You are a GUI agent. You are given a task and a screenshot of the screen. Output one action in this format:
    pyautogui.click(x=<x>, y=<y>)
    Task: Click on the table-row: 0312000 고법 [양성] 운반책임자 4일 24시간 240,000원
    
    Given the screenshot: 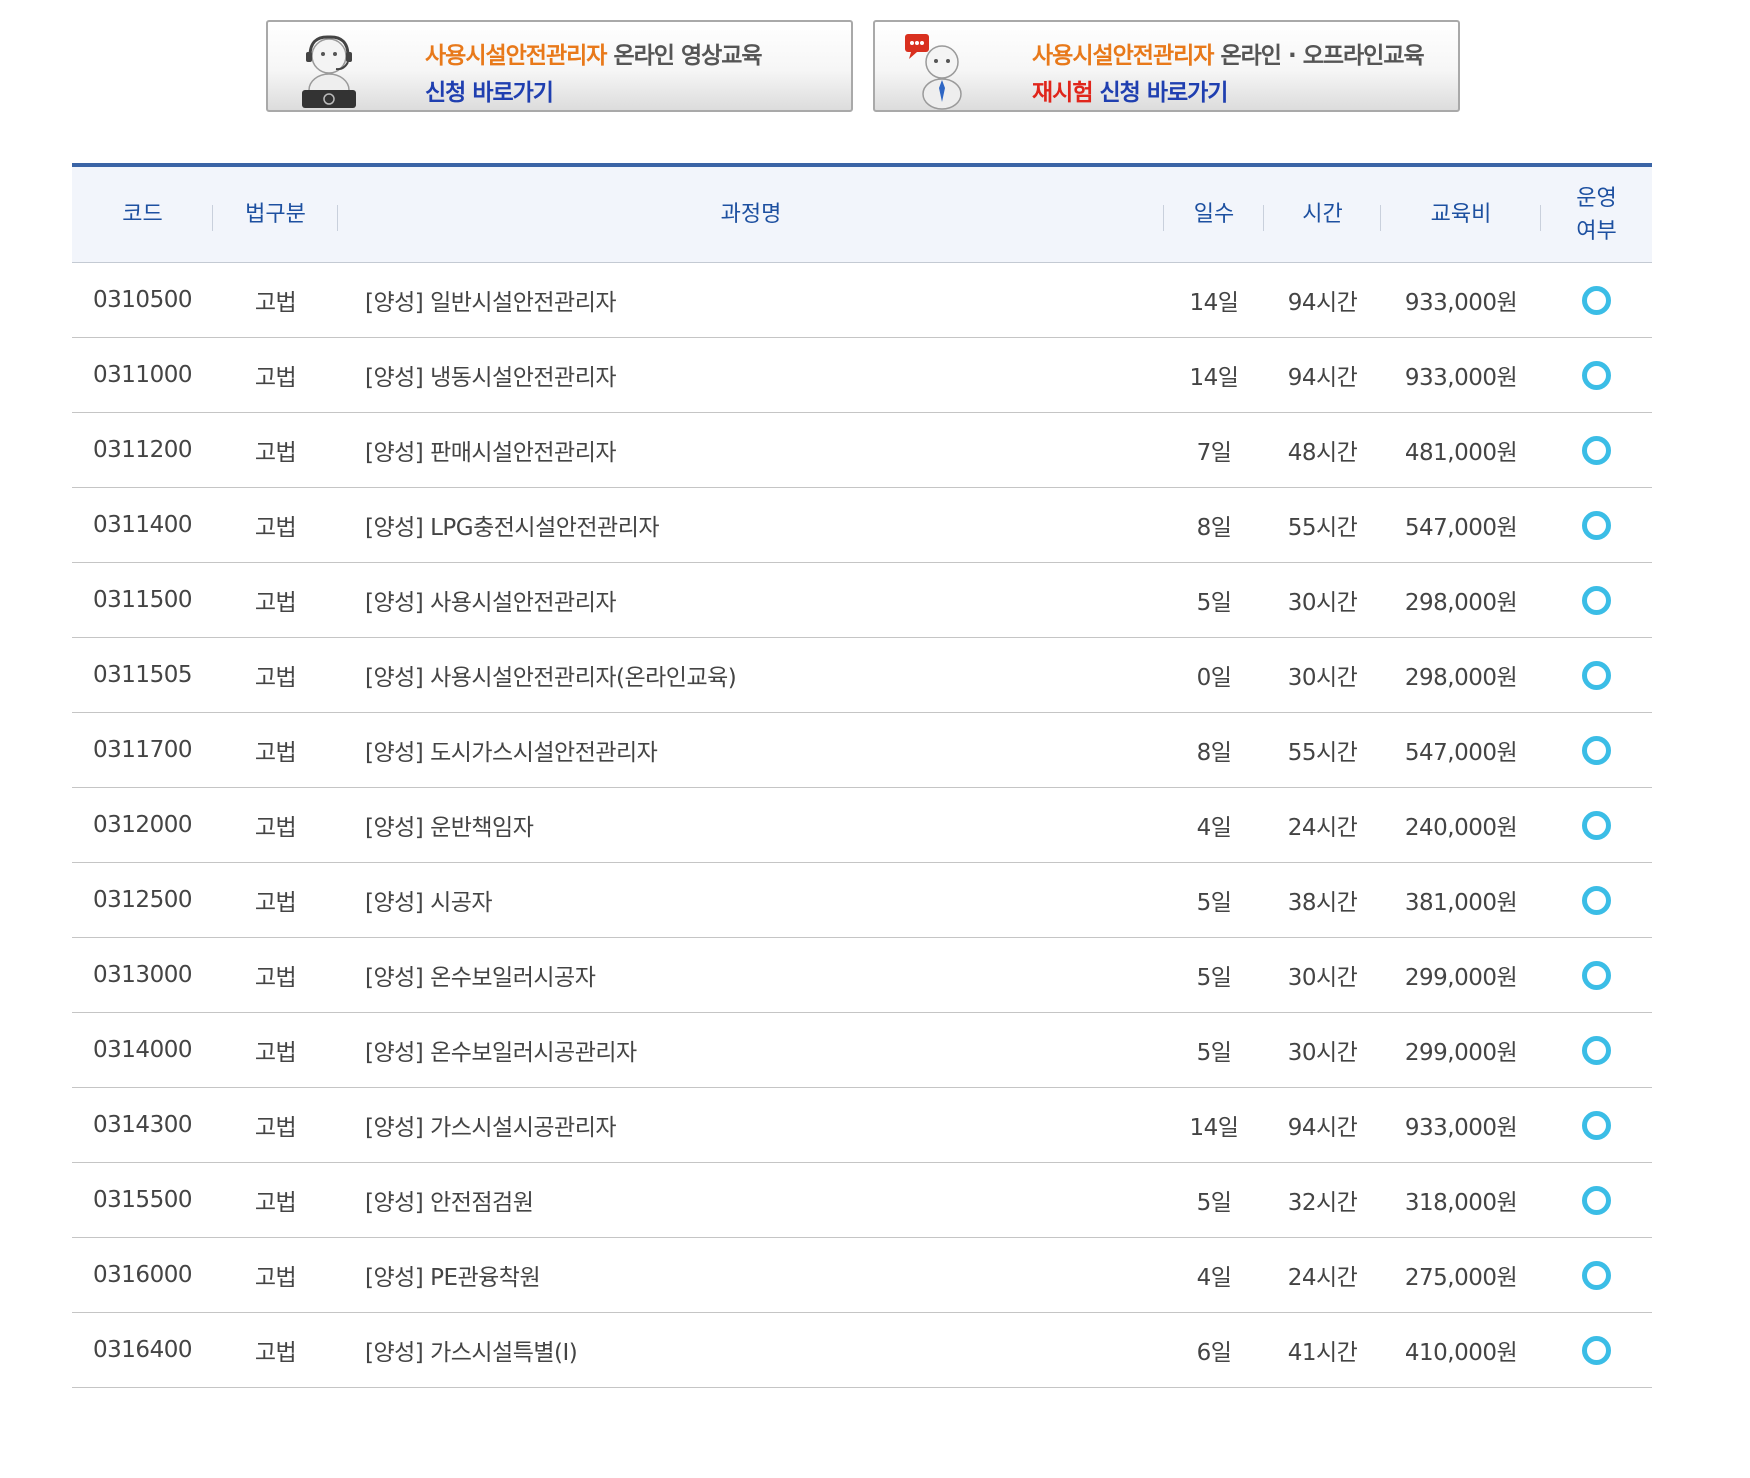 What is the action you would take?
    pyautogui.click(x=862, y=825)
    